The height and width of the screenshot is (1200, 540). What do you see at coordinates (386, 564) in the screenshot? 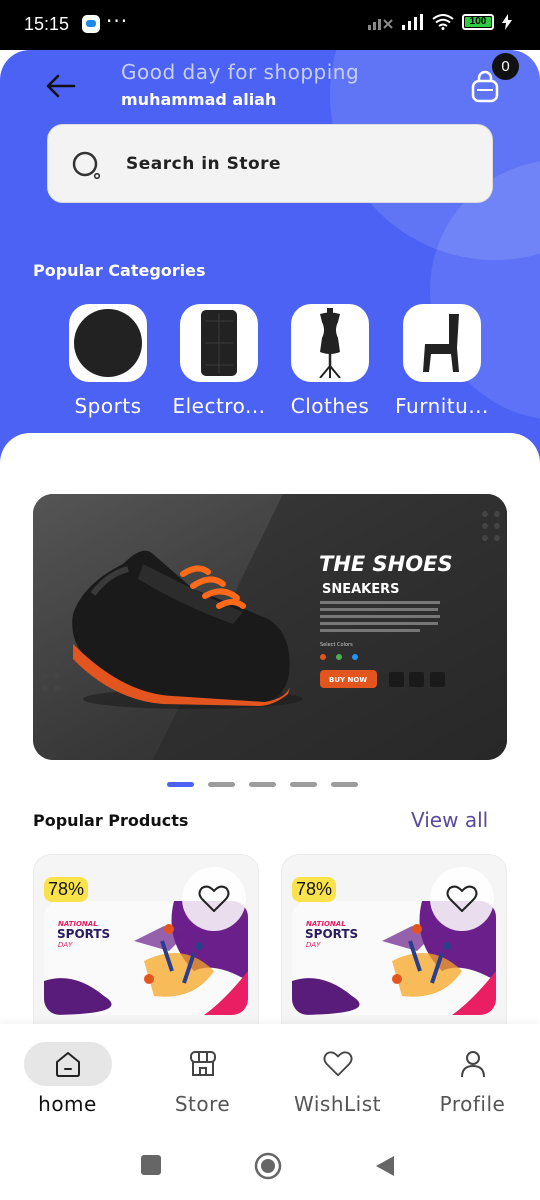
I see `banner-title: THE SHOES` at bounding box center [386, 564].